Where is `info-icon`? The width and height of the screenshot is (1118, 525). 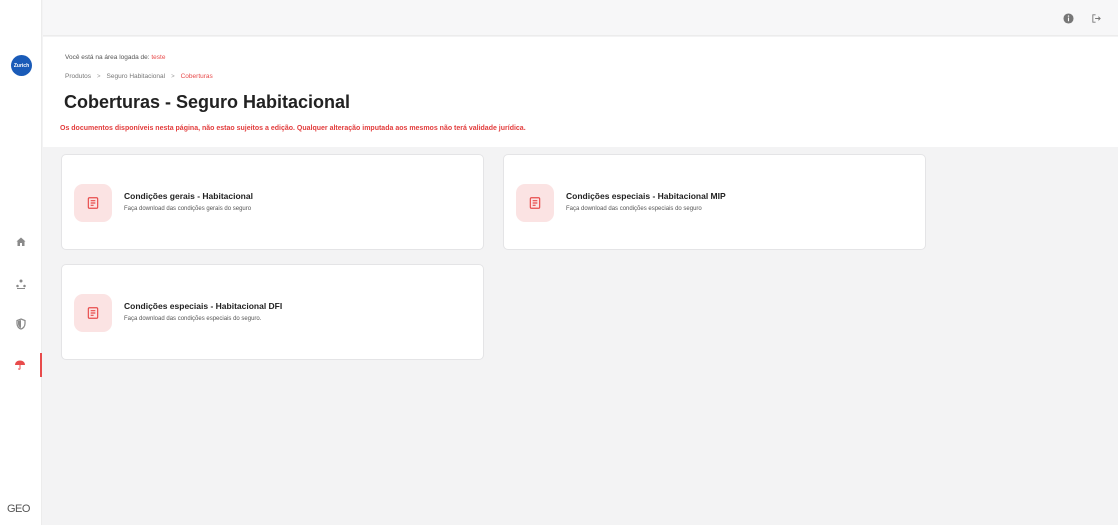 info-icon is located at coordinates (1068, 18).